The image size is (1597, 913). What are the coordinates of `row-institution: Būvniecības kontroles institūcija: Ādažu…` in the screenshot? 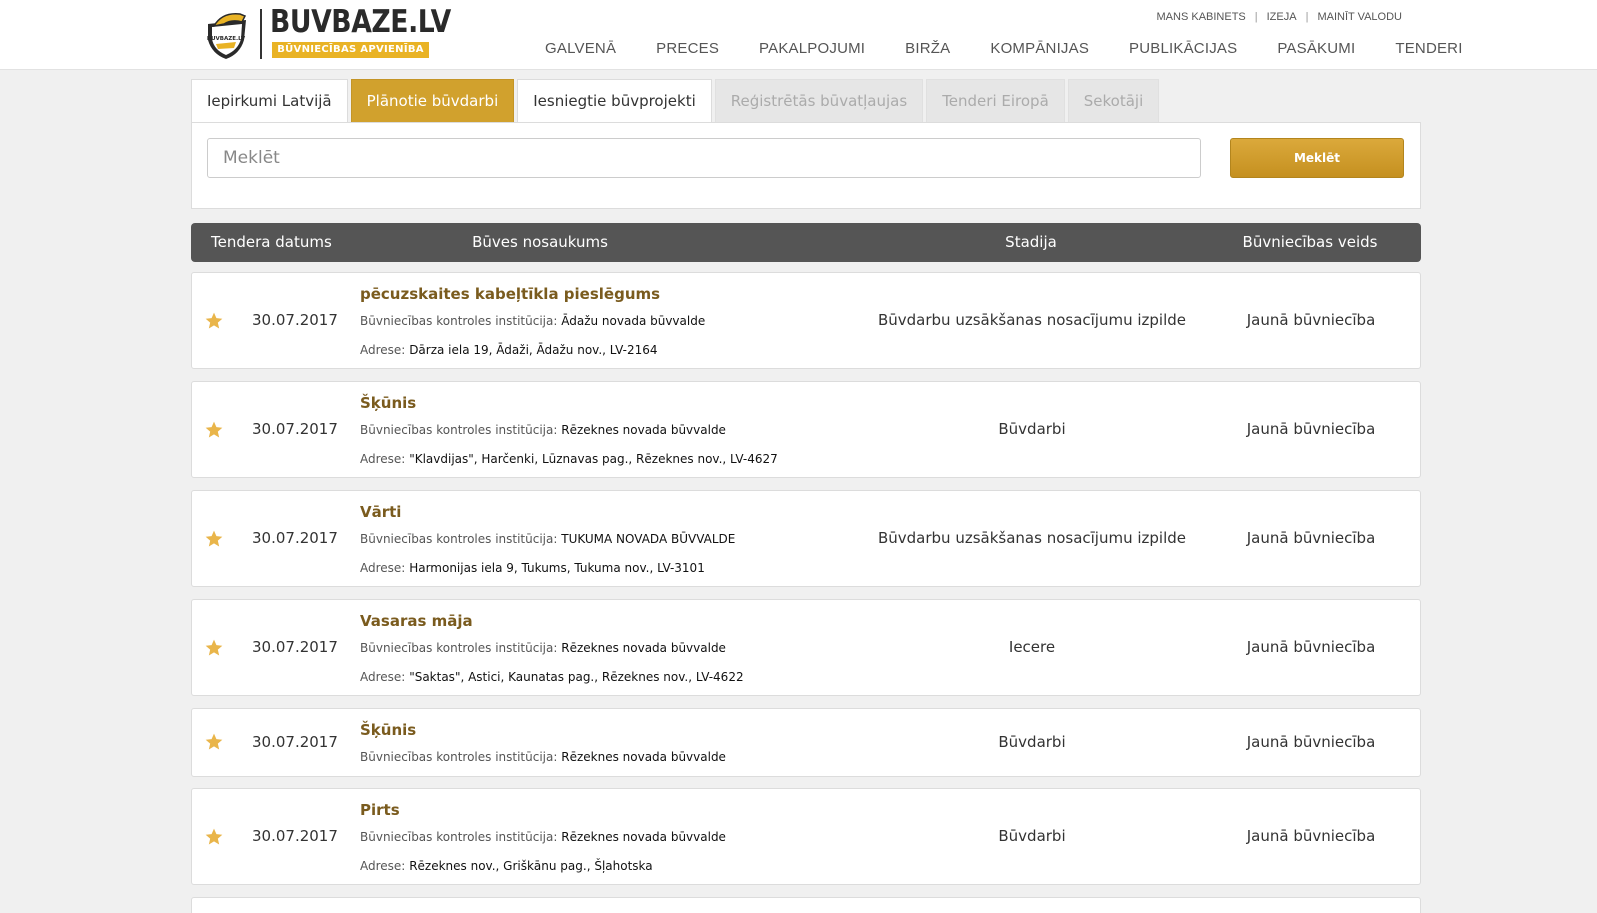 It's located at (532, 321).